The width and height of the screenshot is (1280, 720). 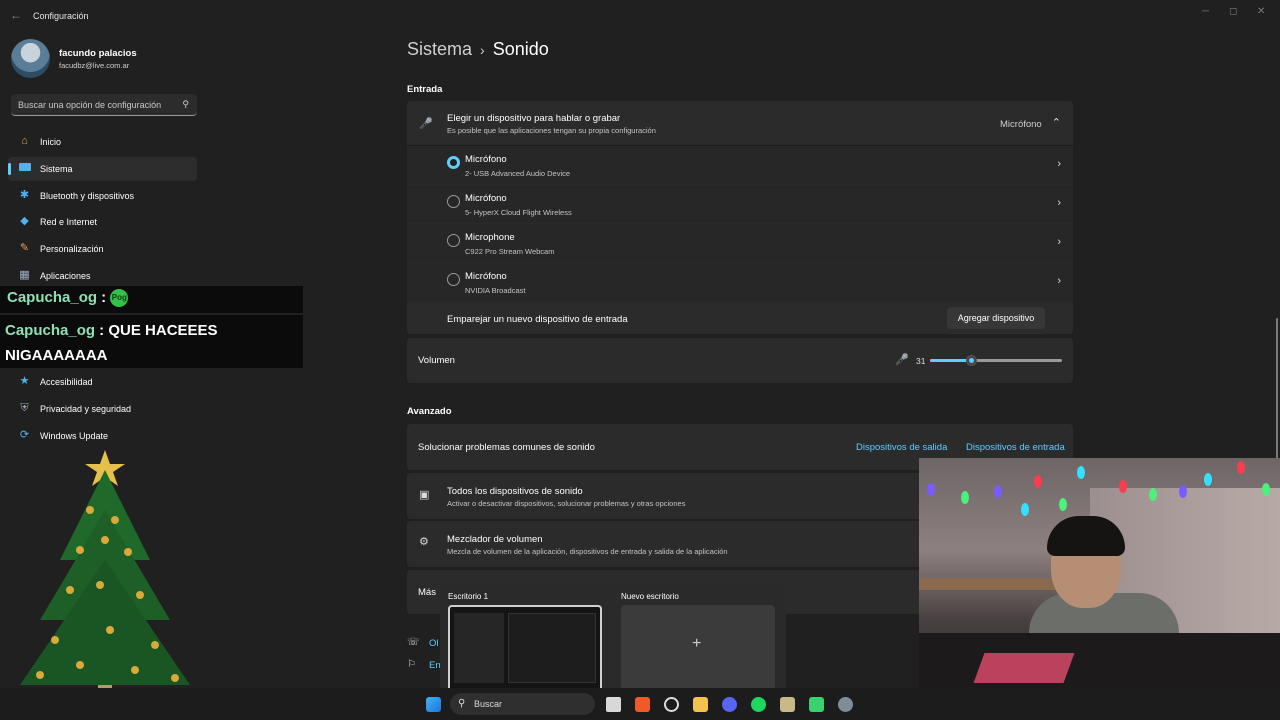 I want to click on settings-icon, so click(x=845, y=704).